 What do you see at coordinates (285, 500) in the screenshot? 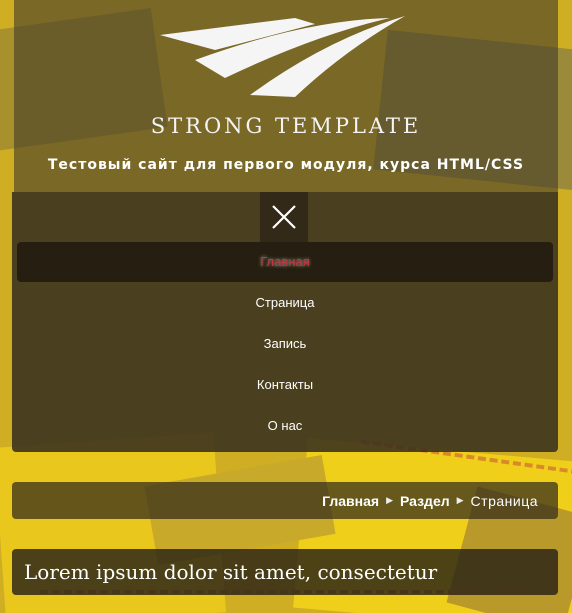
I see `breadcrumb: Главная ▶ Раздел ▶ Страница` at bounding box center [285, 500].